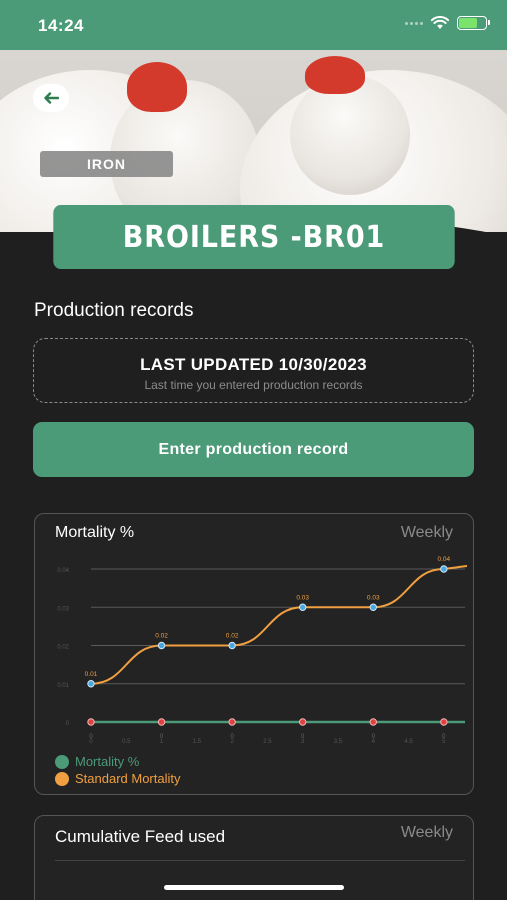 This screenshot has height=900, width=507. I want to click on x-tick-label: 1.5, so click(197, 742).